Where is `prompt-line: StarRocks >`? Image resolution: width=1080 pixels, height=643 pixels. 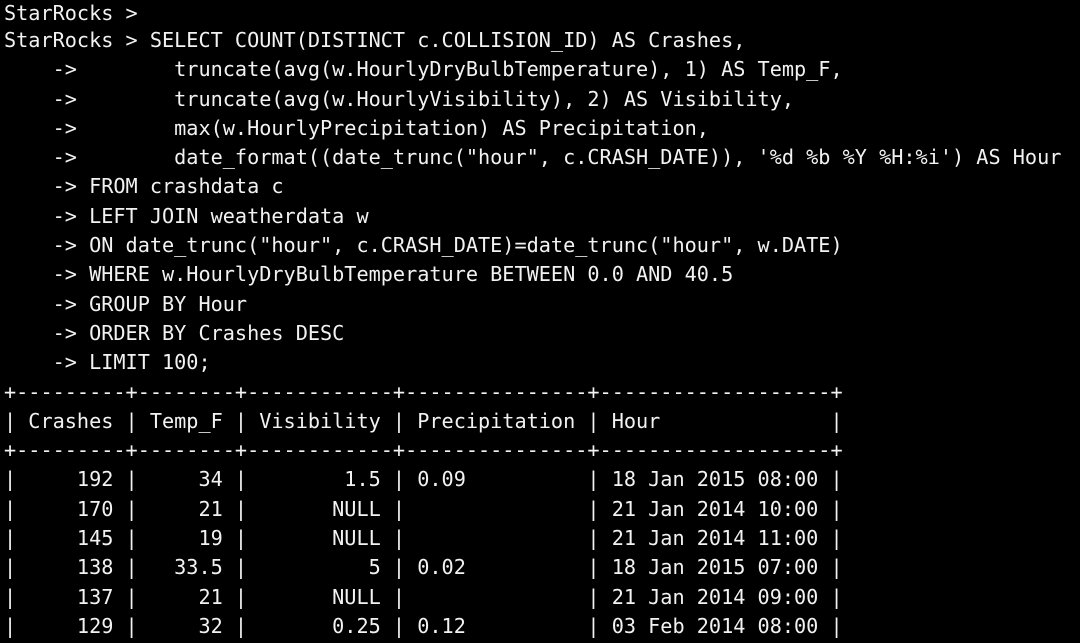
prompt-line: StarRocks > is located at coordinates (71, 13).